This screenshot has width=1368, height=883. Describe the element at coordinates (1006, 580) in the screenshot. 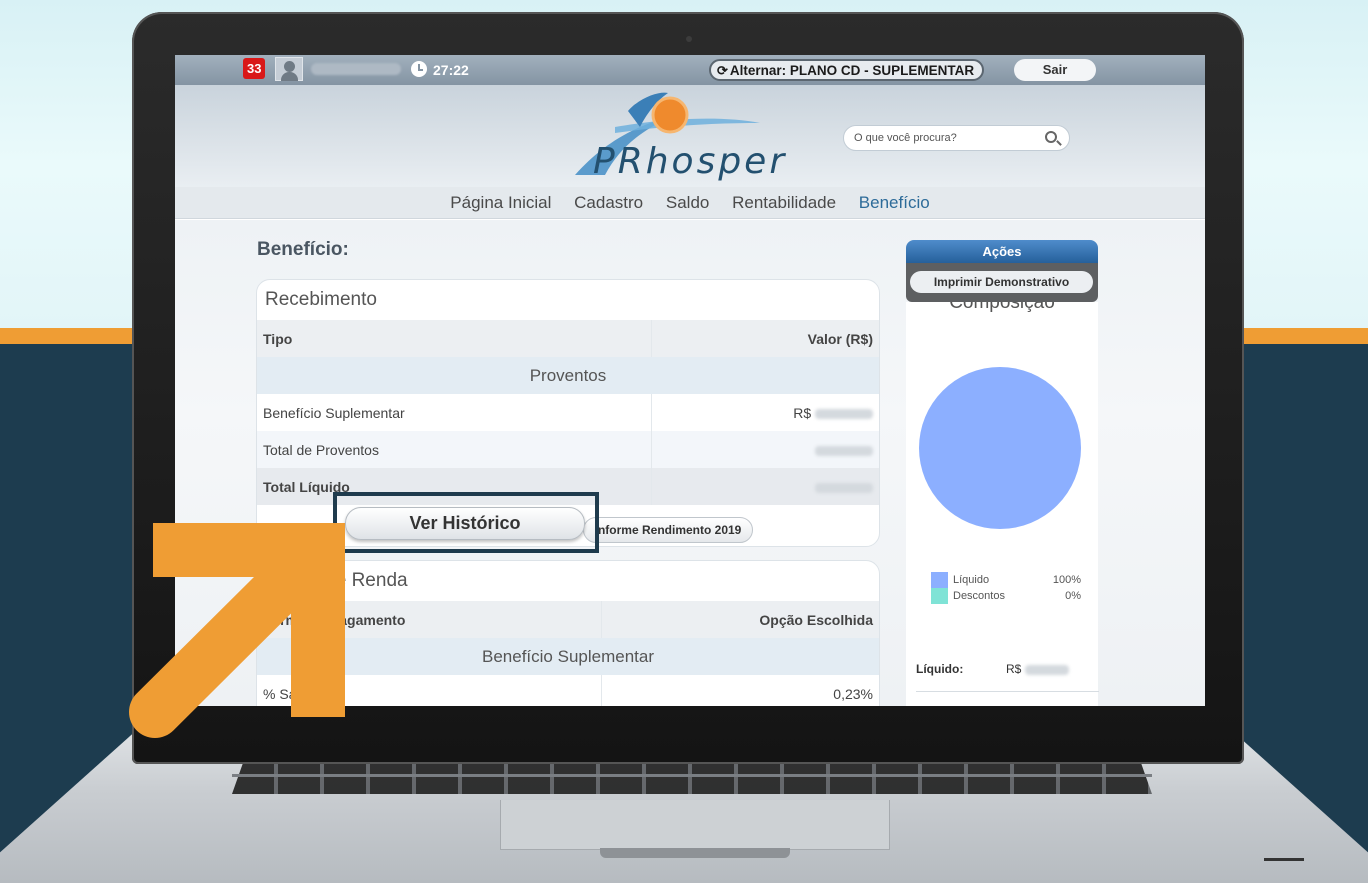

I see `legend-item: Líquido 100%` at that location.